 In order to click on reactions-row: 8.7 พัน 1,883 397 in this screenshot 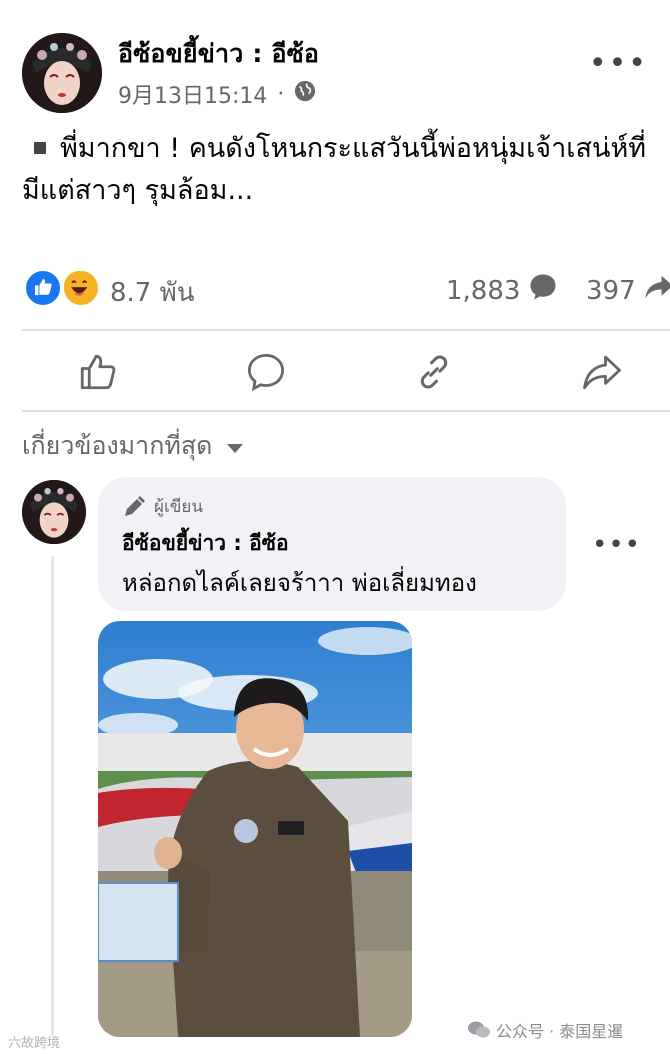, I will do `click(346, 289)`.